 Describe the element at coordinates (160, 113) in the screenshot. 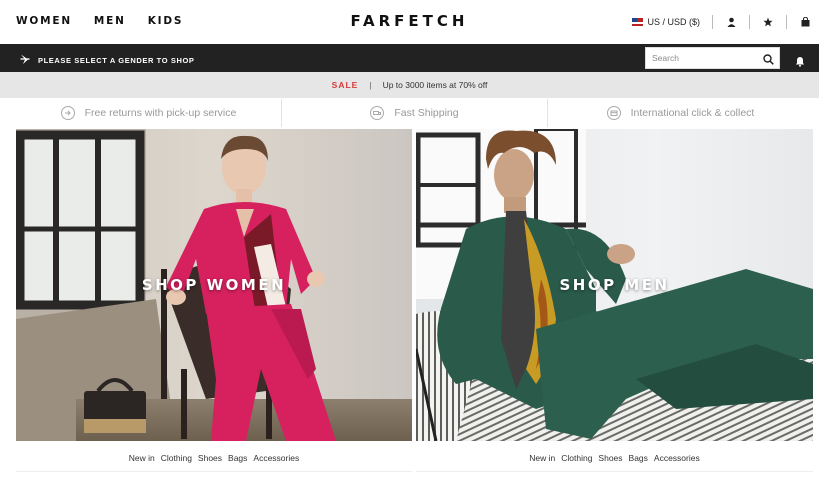

I see `perk-label: Free returns with pick-up service` at that location.